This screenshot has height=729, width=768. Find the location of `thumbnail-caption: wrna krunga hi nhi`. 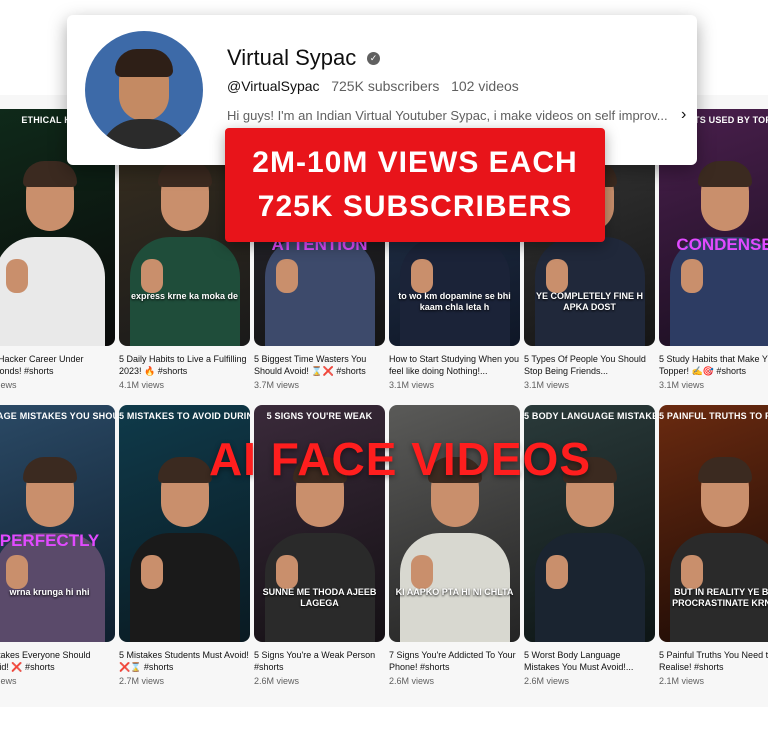

thumbnail-caption: wrna krunga hi nhi is located at coordinates (49, 592).